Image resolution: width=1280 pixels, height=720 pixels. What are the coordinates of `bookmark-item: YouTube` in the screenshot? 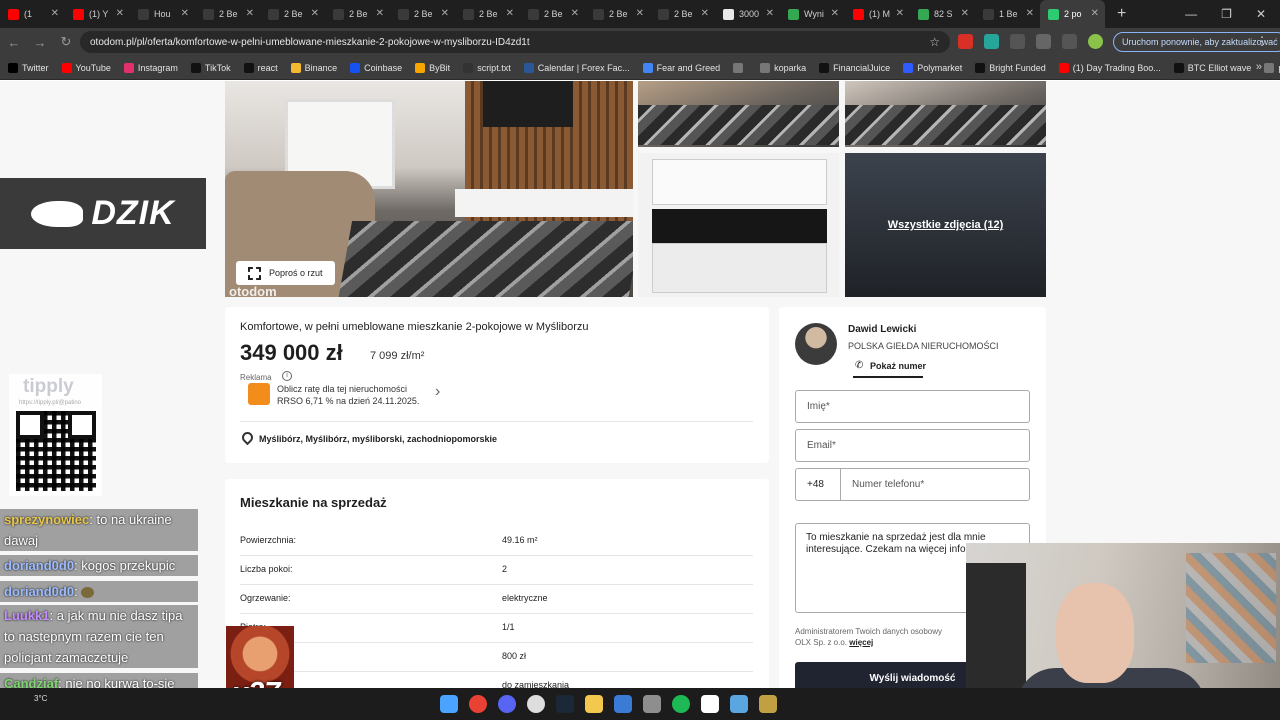 It's located at (86, 67).